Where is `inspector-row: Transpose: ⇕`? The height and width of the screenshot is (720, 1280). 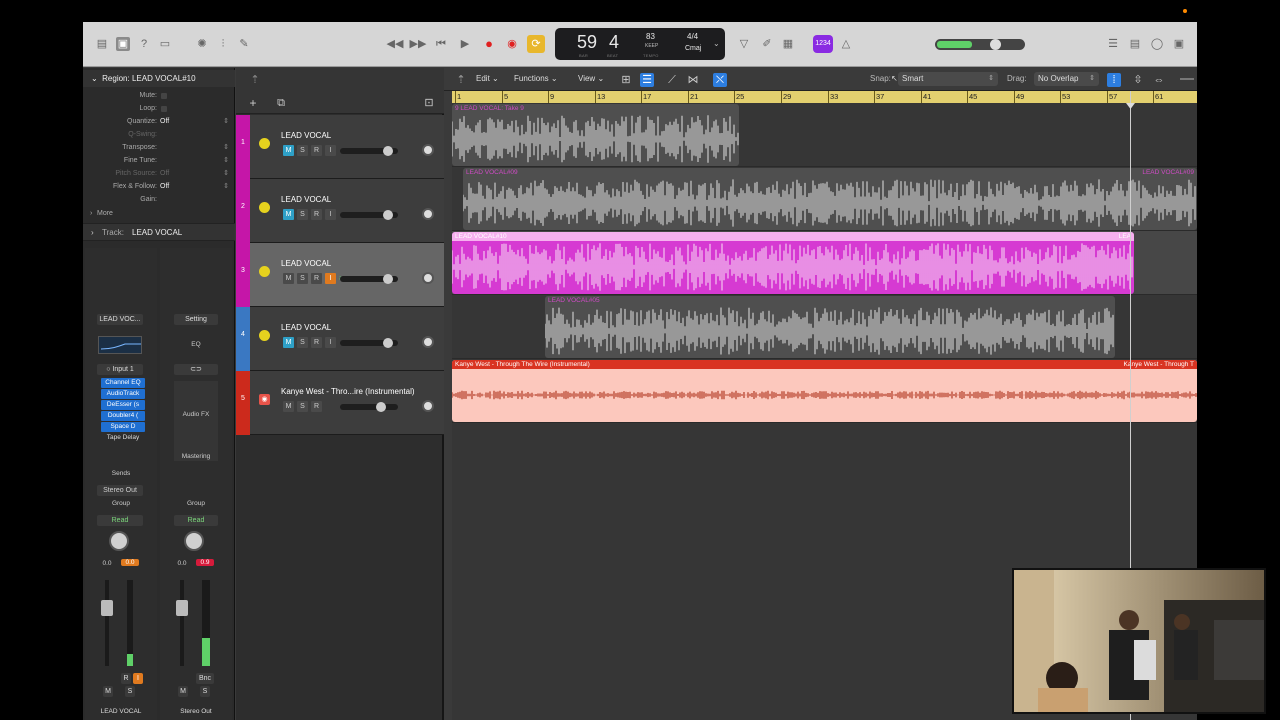 inspector-row: Transpose: ⇕ is located at coordinates (159, 148).